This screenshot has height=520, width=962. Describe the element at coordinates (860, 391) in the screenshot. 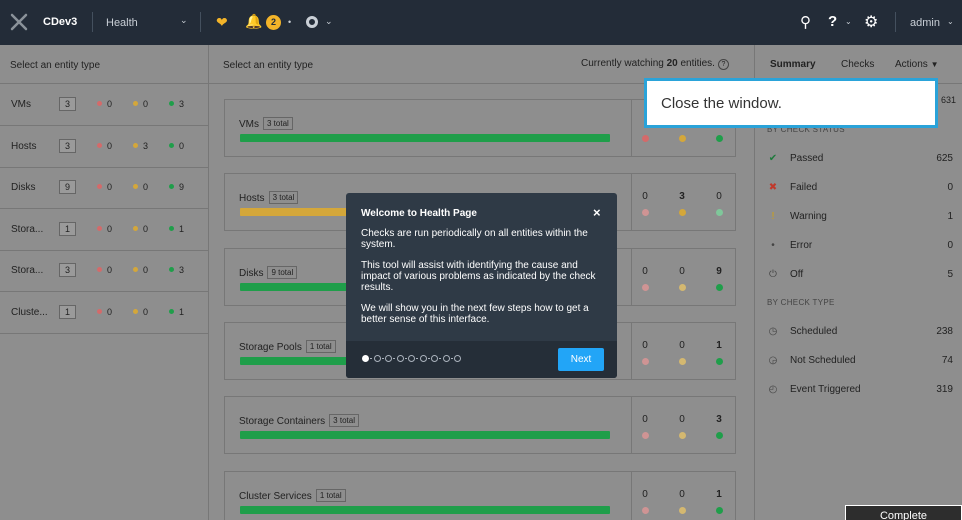

I see `check-type-row: ◴ Event Triggered 319` at that location.